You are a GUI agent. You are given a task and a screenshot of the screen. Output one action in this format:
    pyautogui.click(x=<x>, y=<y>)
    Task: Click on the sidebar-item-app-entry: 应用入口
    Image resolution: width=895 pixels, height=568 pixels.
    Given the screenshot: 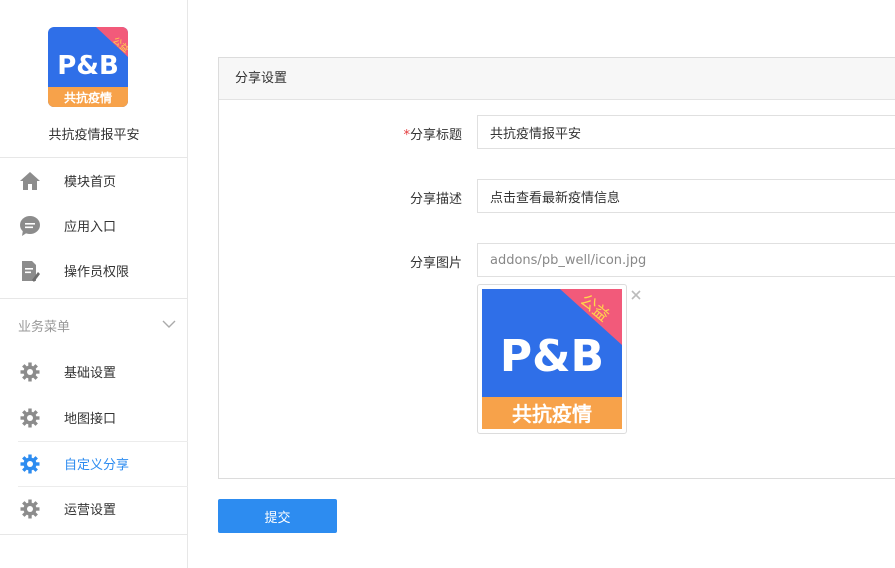 What is the action you would take?
    pyautogui.click(x=94, y=225)
    